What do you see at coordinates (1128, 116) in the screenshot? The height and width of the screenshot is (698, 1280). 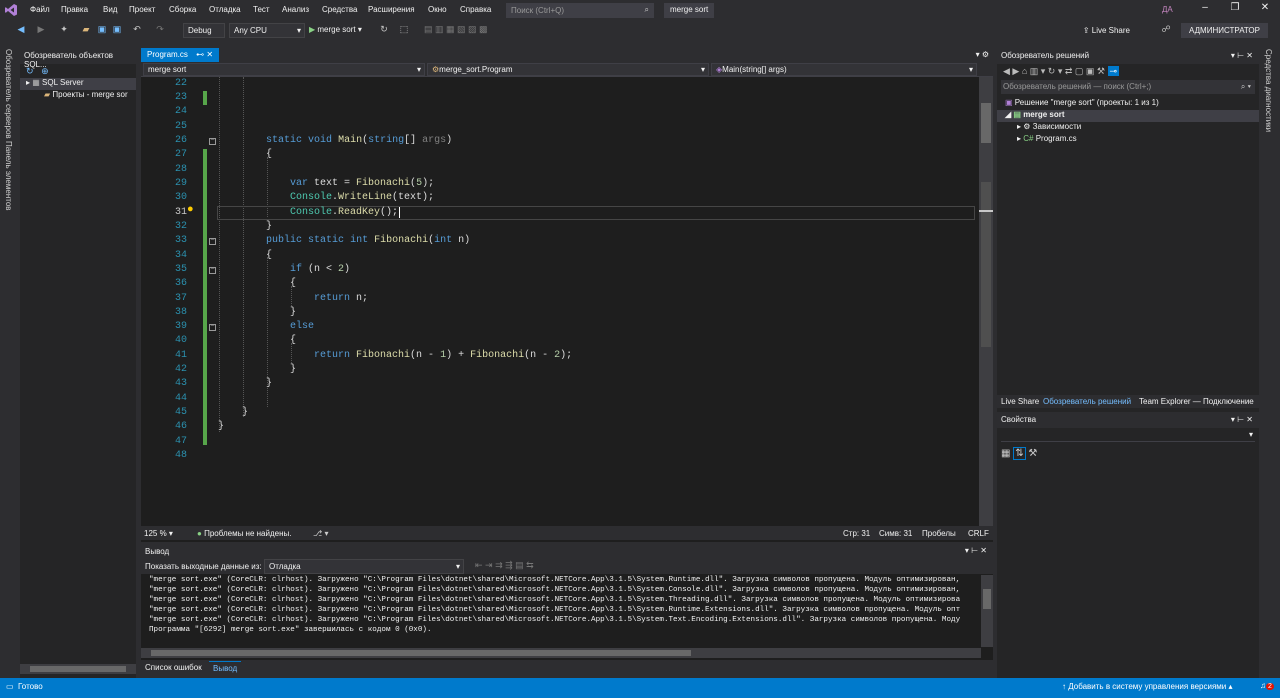 I see `tree-item-project: ◢ ▤ merge sort` at bounding box center [1128, 116].